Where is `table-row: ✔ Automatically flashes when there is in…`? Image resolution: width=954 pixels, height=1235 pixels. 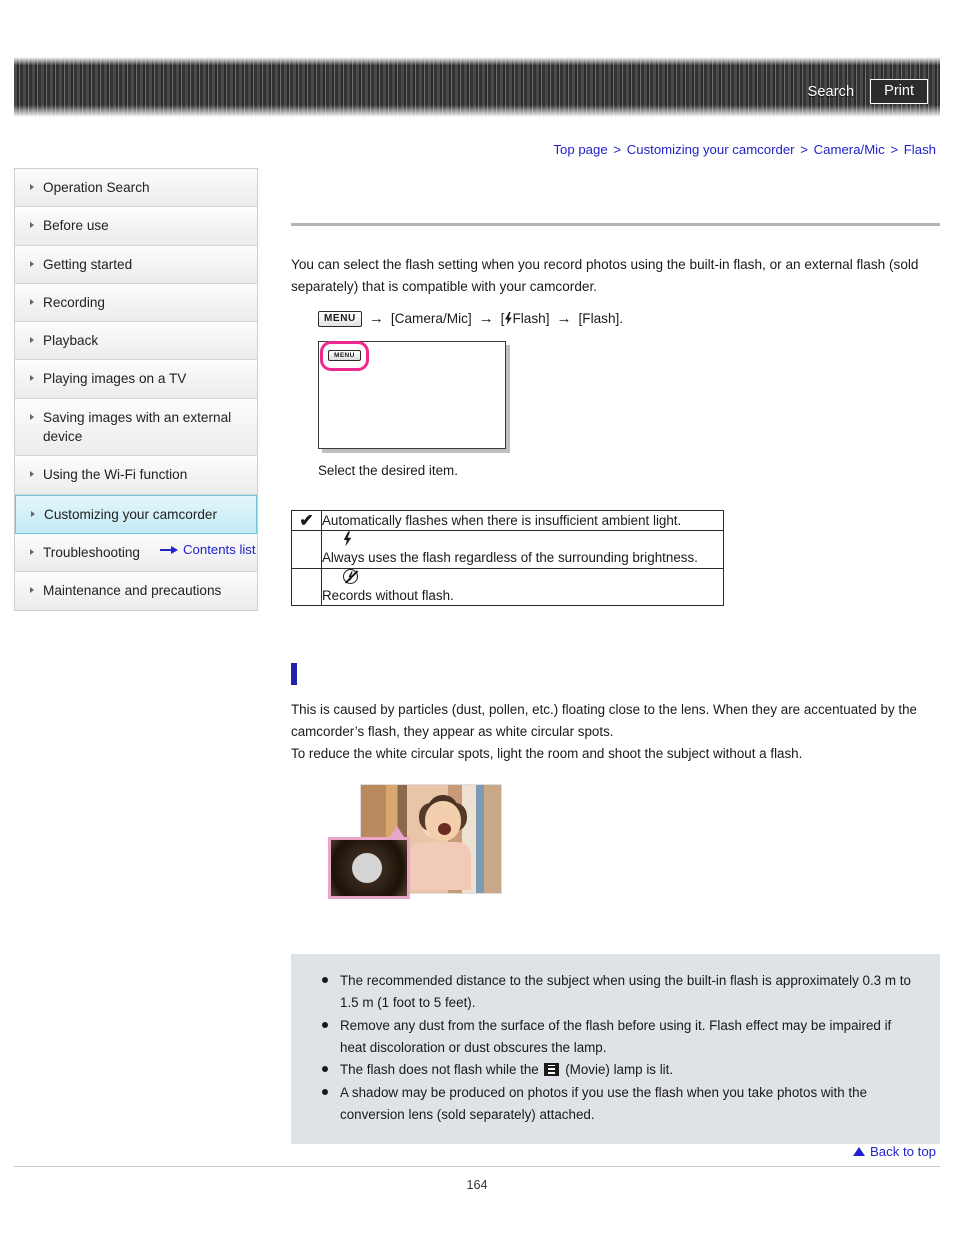
table-row: ✔ Automatically flashes when there is in… is located at coordinates (507, 521).